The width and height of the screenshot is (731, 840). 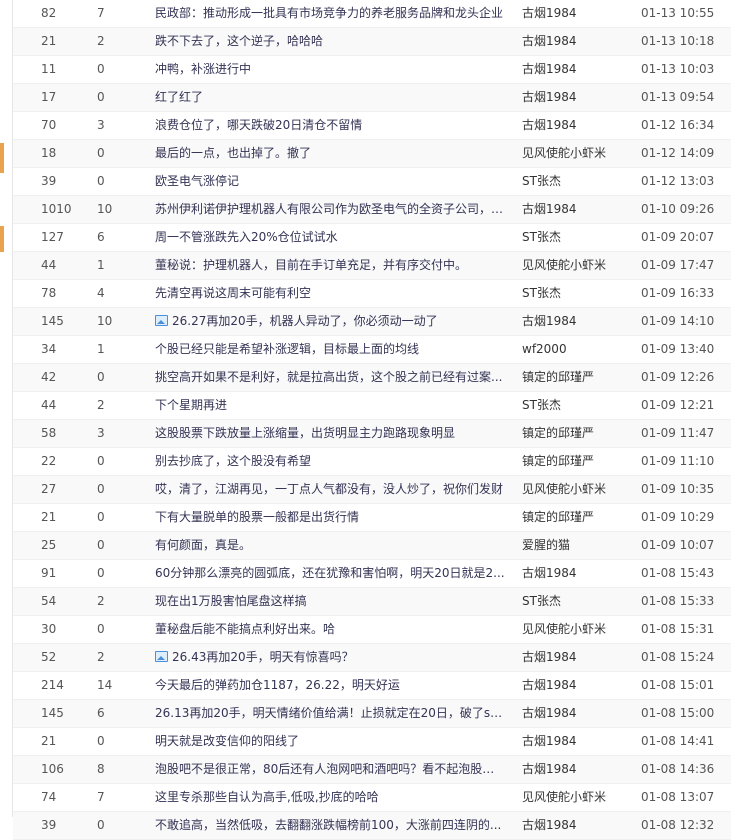 I want to click on post-title-link: 这股股票下跌放量上涨缩量，出货明显主力跑路现象明显, so click(x=330, y=433).